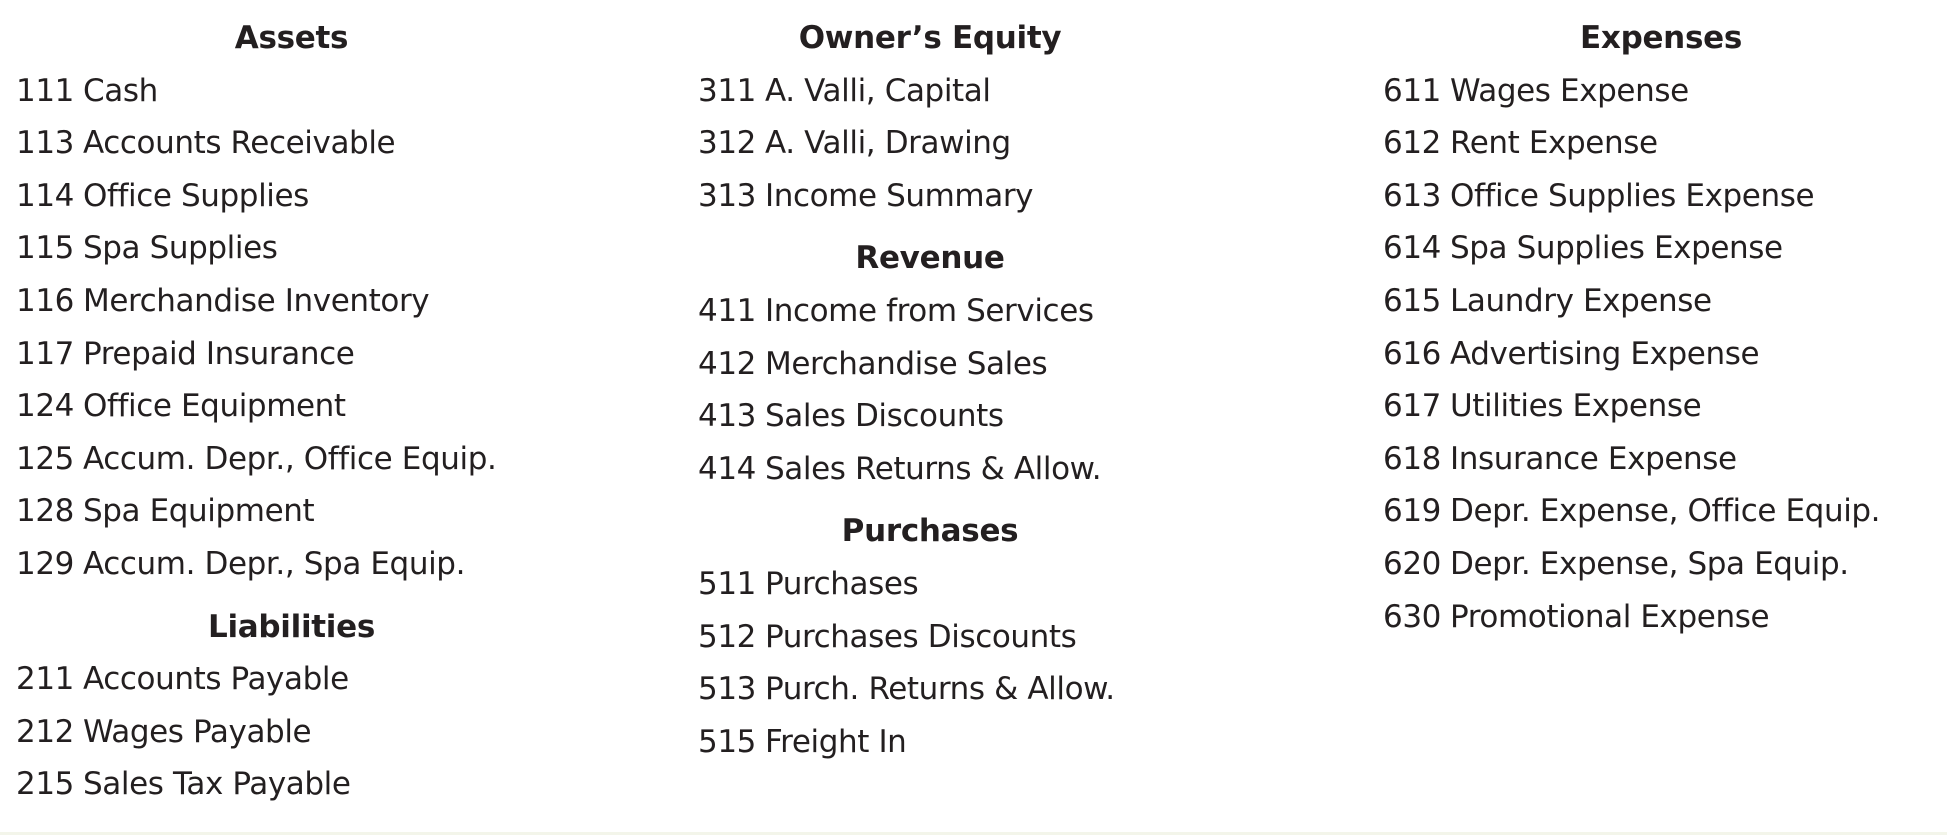 The height and width of the screenshot is (835, 1947). I want to click on account-row: 511 Purchases, so click(998, 584).